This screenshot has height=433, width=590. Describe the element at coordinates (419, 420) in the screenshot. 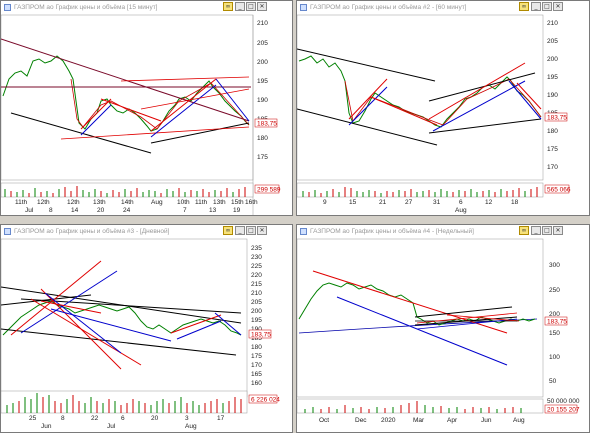

I see `svg-text: Mar` at that location.